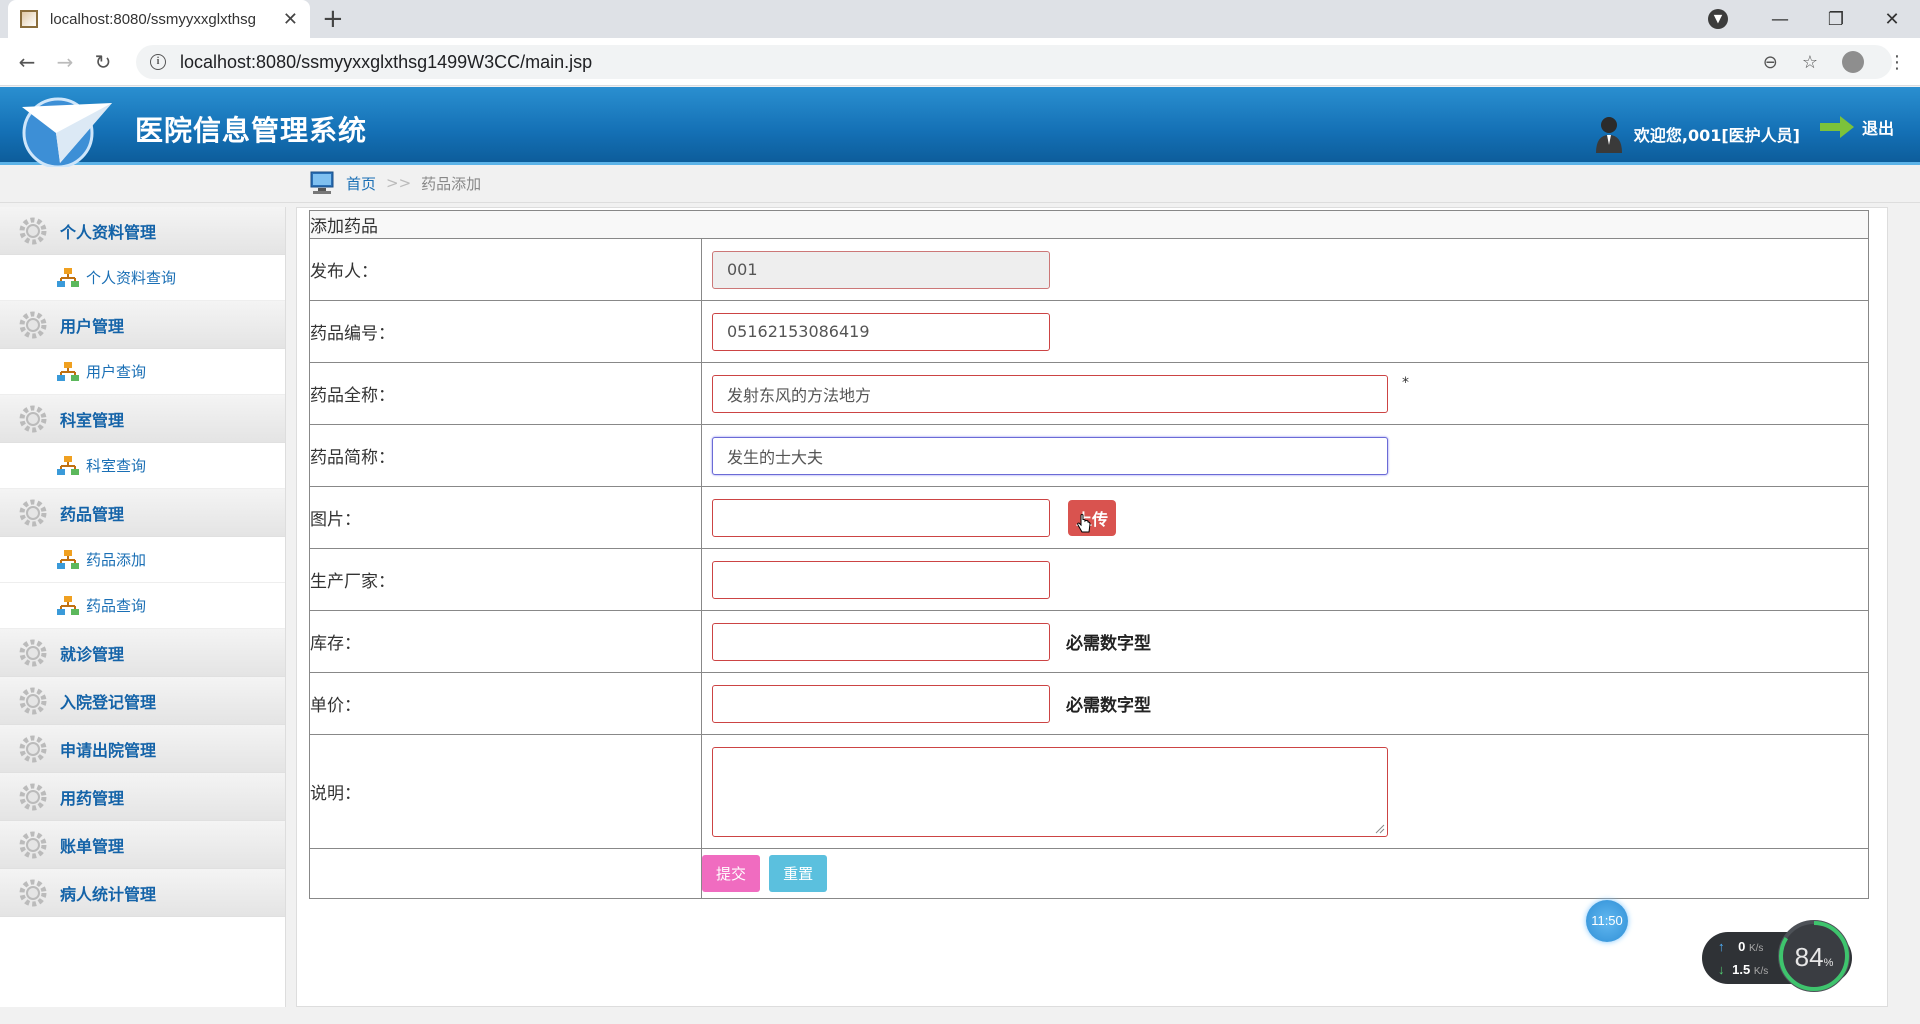 The image size is (1920, 1024). Describe the element at coordinates (1285, 269) in the screenshot. I see `publisher-cell: 001` at that location.